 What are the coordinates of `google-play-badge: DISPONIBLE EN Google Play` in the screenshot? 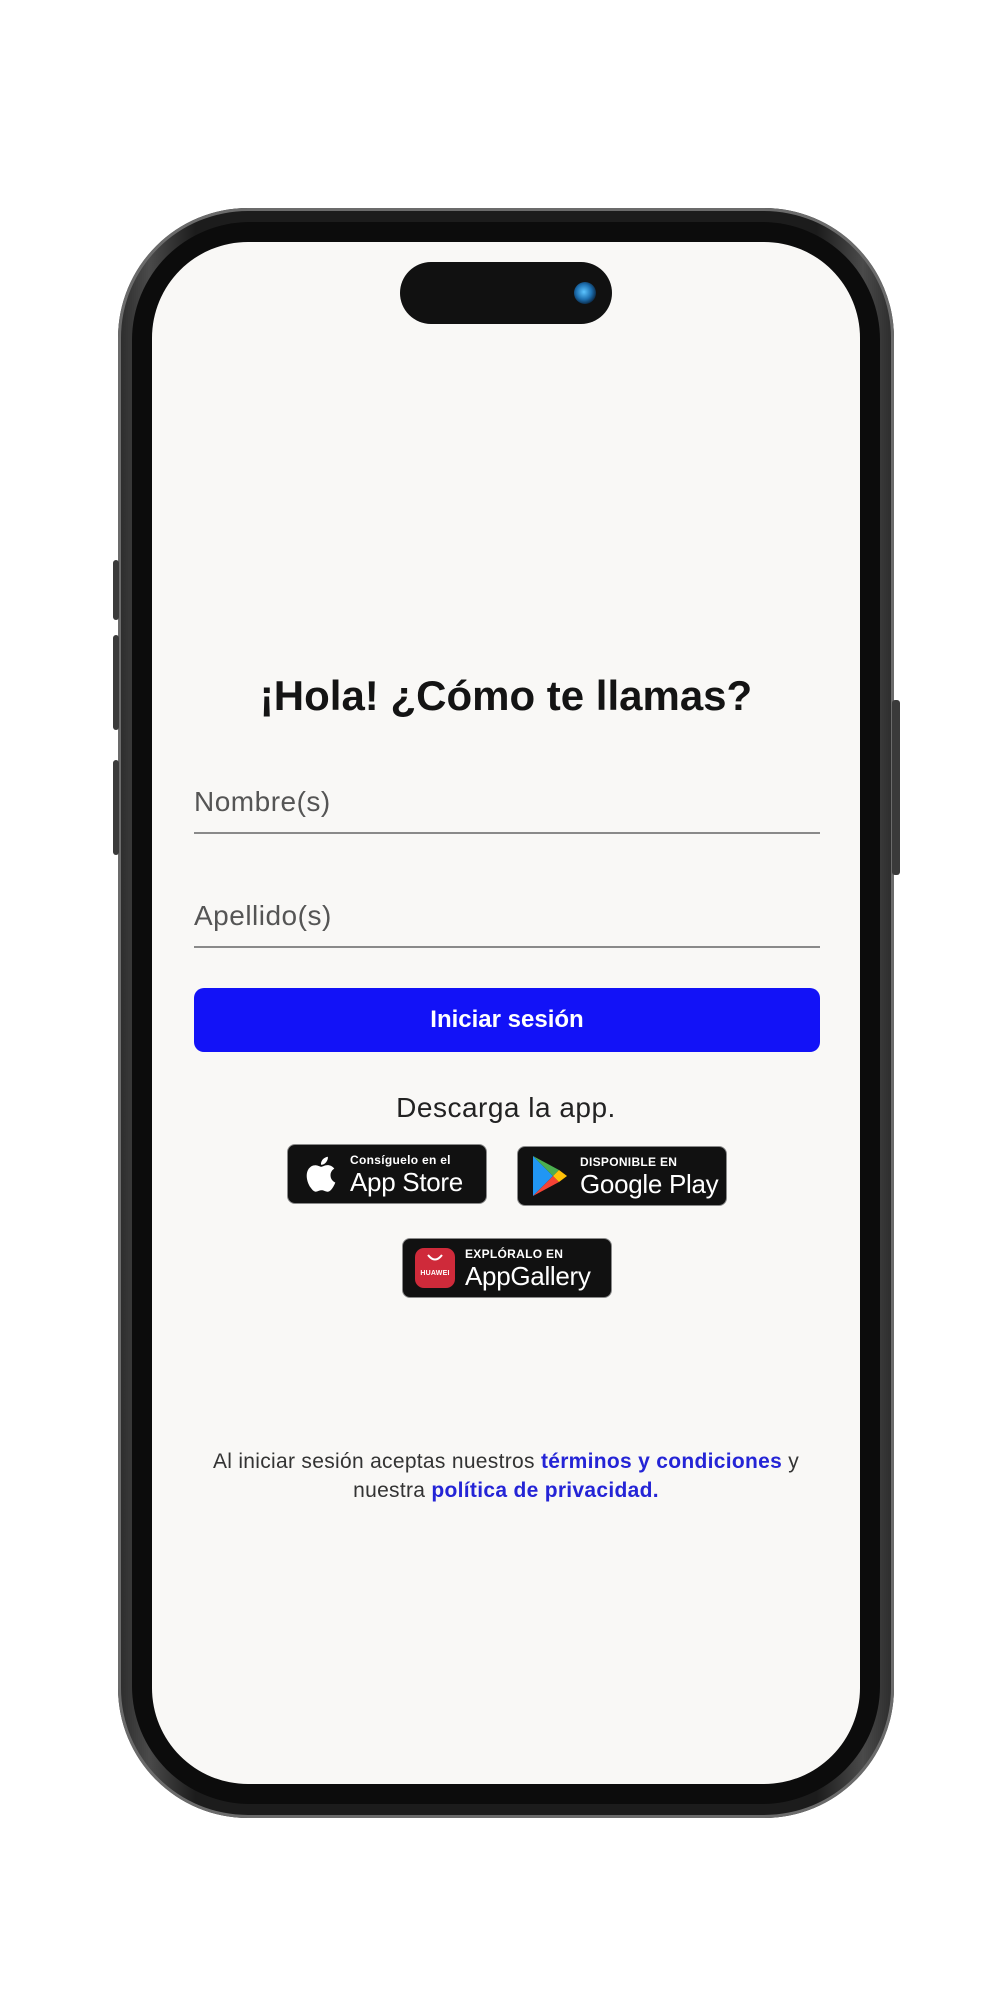 It's located at (622, 1176).